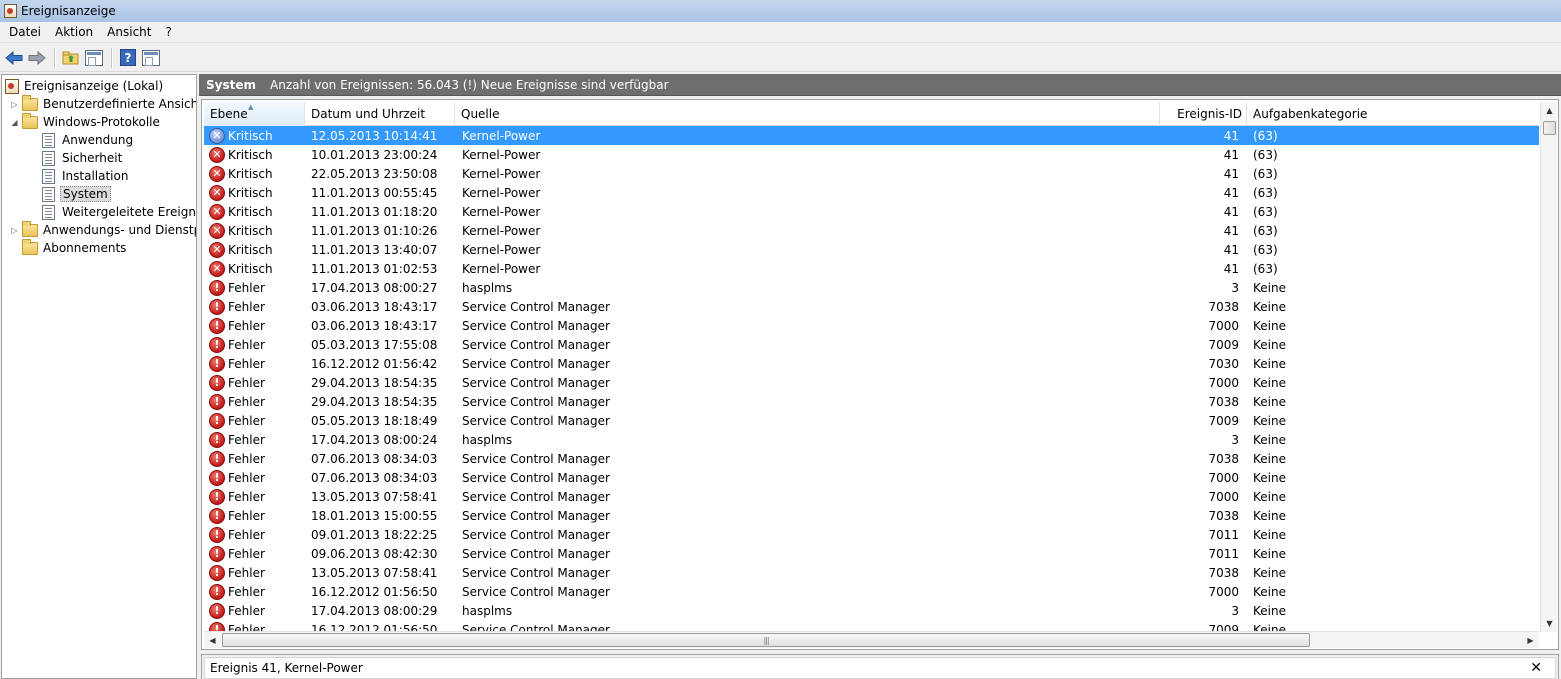  Describe the element at coordinates (1393, 114) in the screenshot. I see `column-header-aufgabenkategorie: Aufgabenkategorie` at that location.